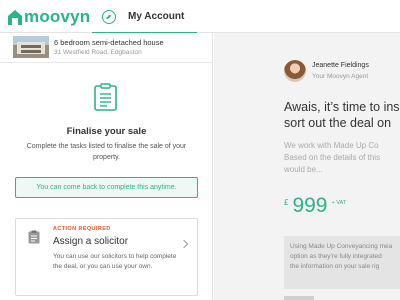 This screenshot has width=400, height=300. Describe the element at coordinates (341, 246) in the screenshot. I see `info-line: Using Made Up Conveyancing mea` at that location.